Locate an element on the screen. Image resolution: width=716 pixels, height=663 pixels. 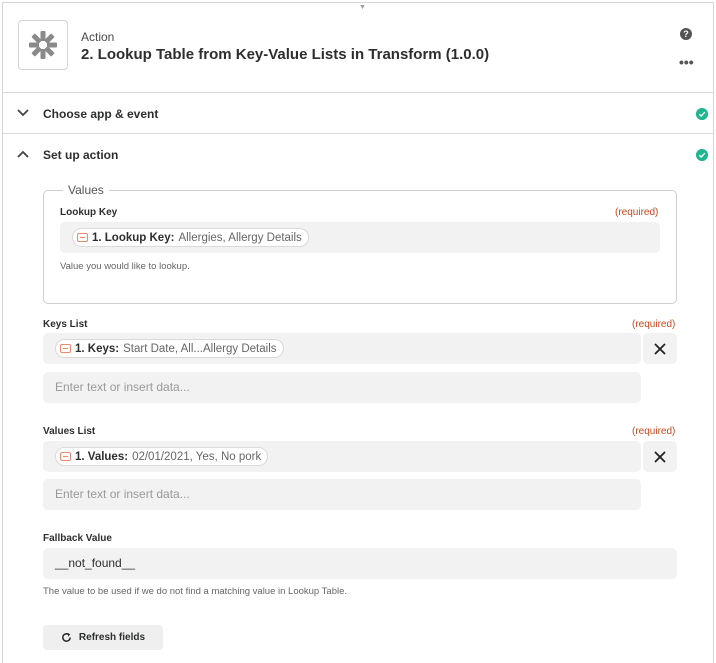
step-type-label: Action is located at coordinates (98, 37).